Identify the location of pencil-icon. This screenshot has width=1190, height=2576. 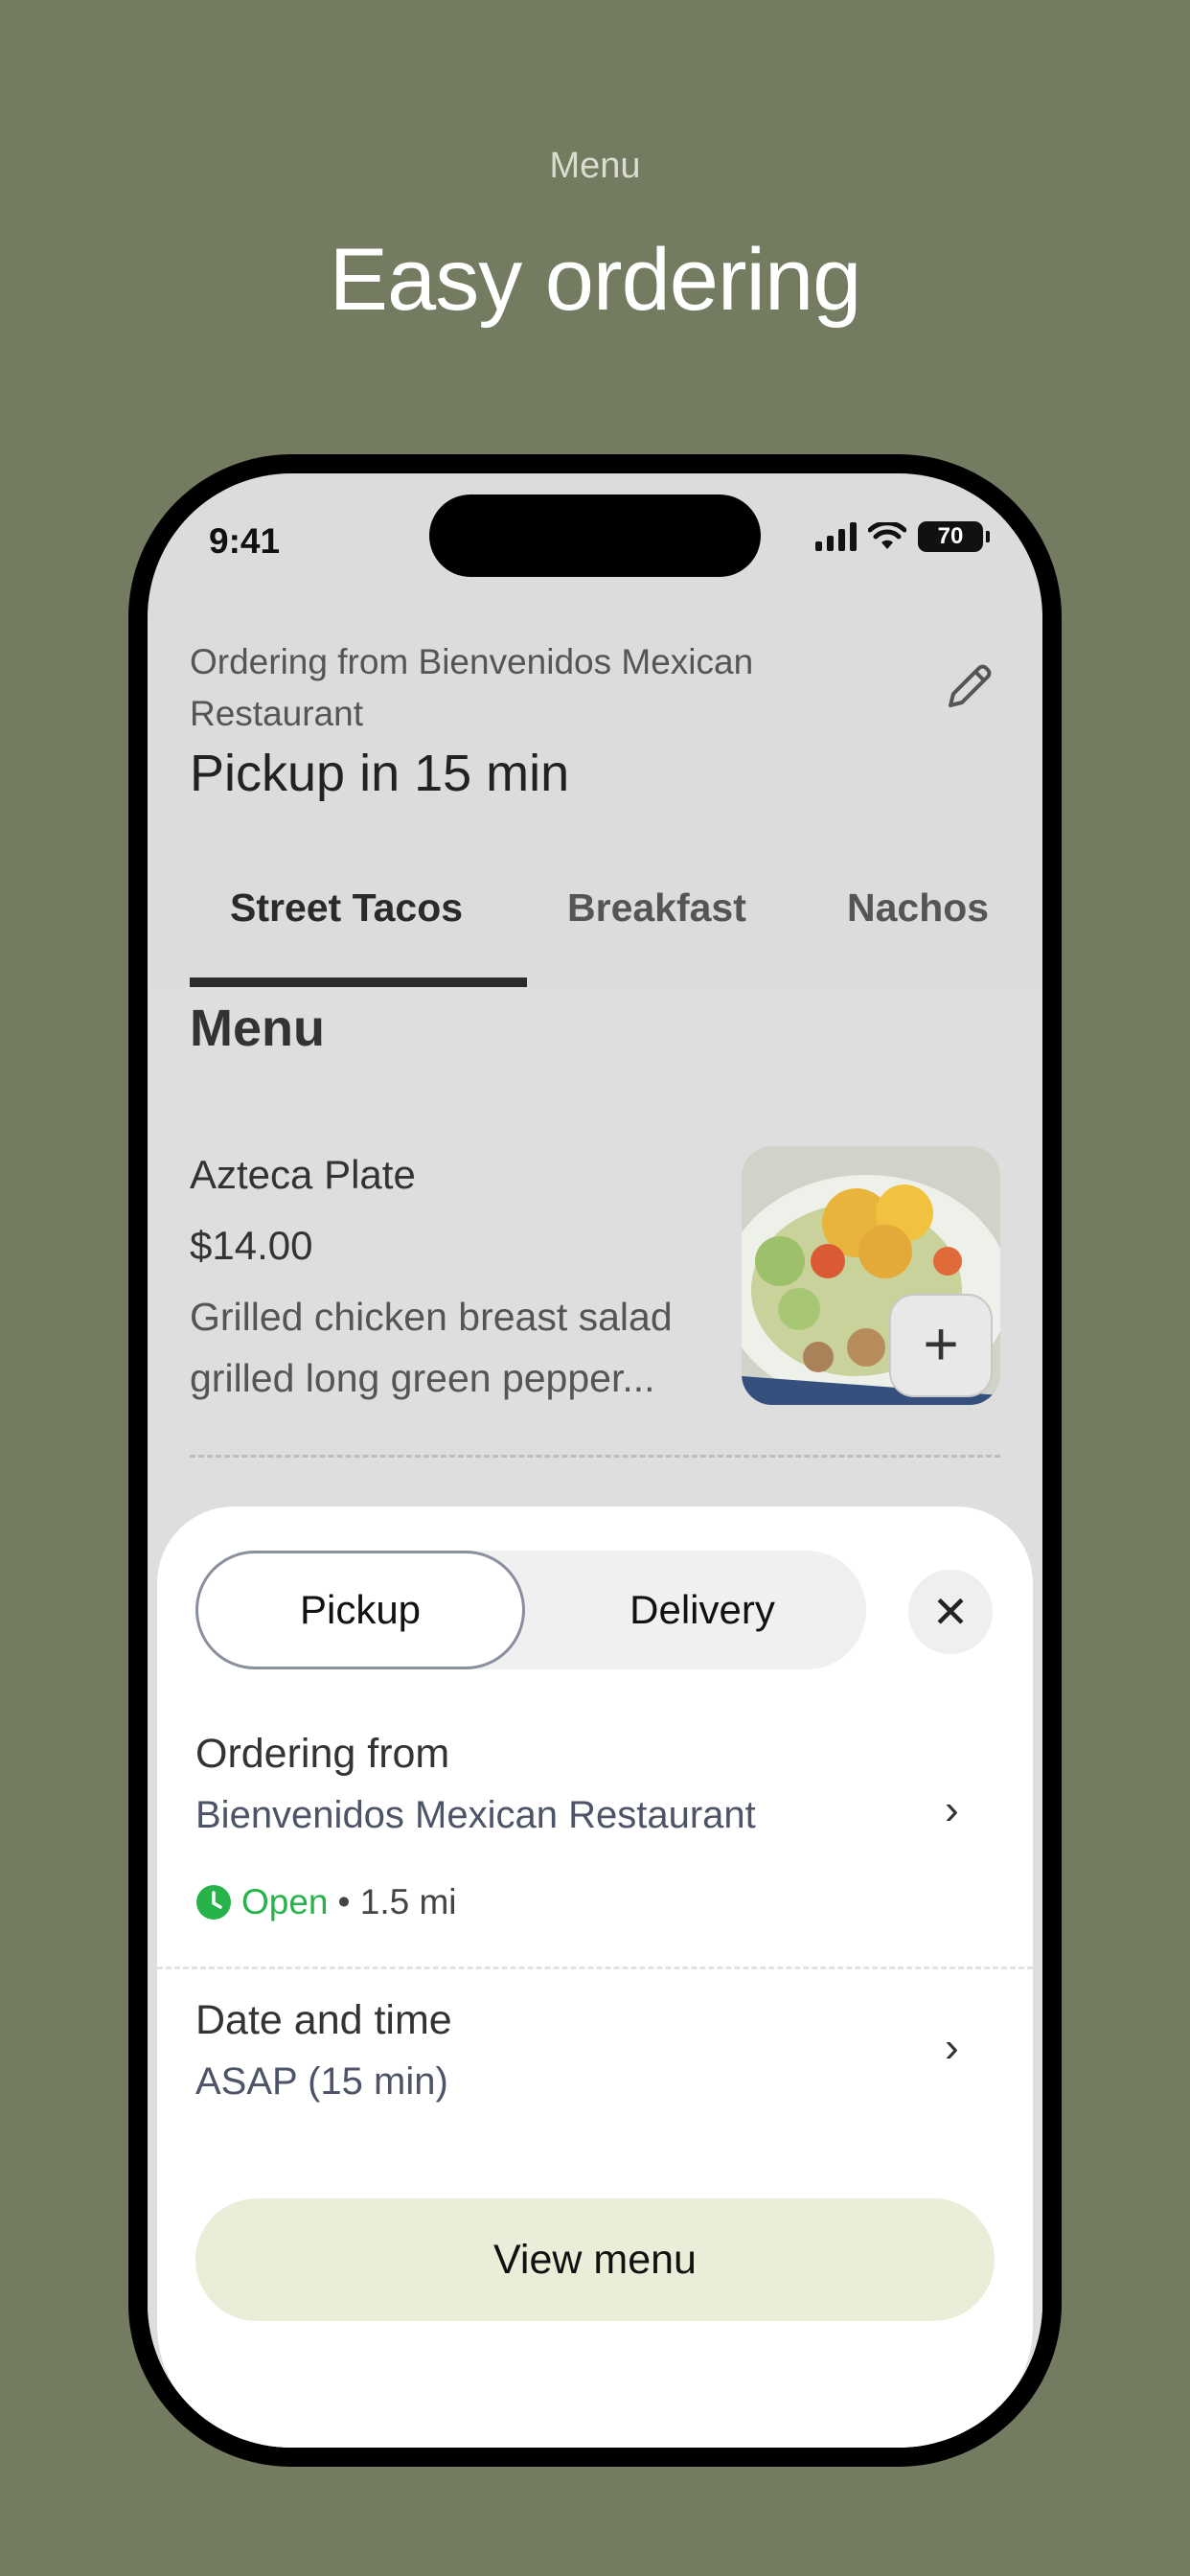
(969, 686).